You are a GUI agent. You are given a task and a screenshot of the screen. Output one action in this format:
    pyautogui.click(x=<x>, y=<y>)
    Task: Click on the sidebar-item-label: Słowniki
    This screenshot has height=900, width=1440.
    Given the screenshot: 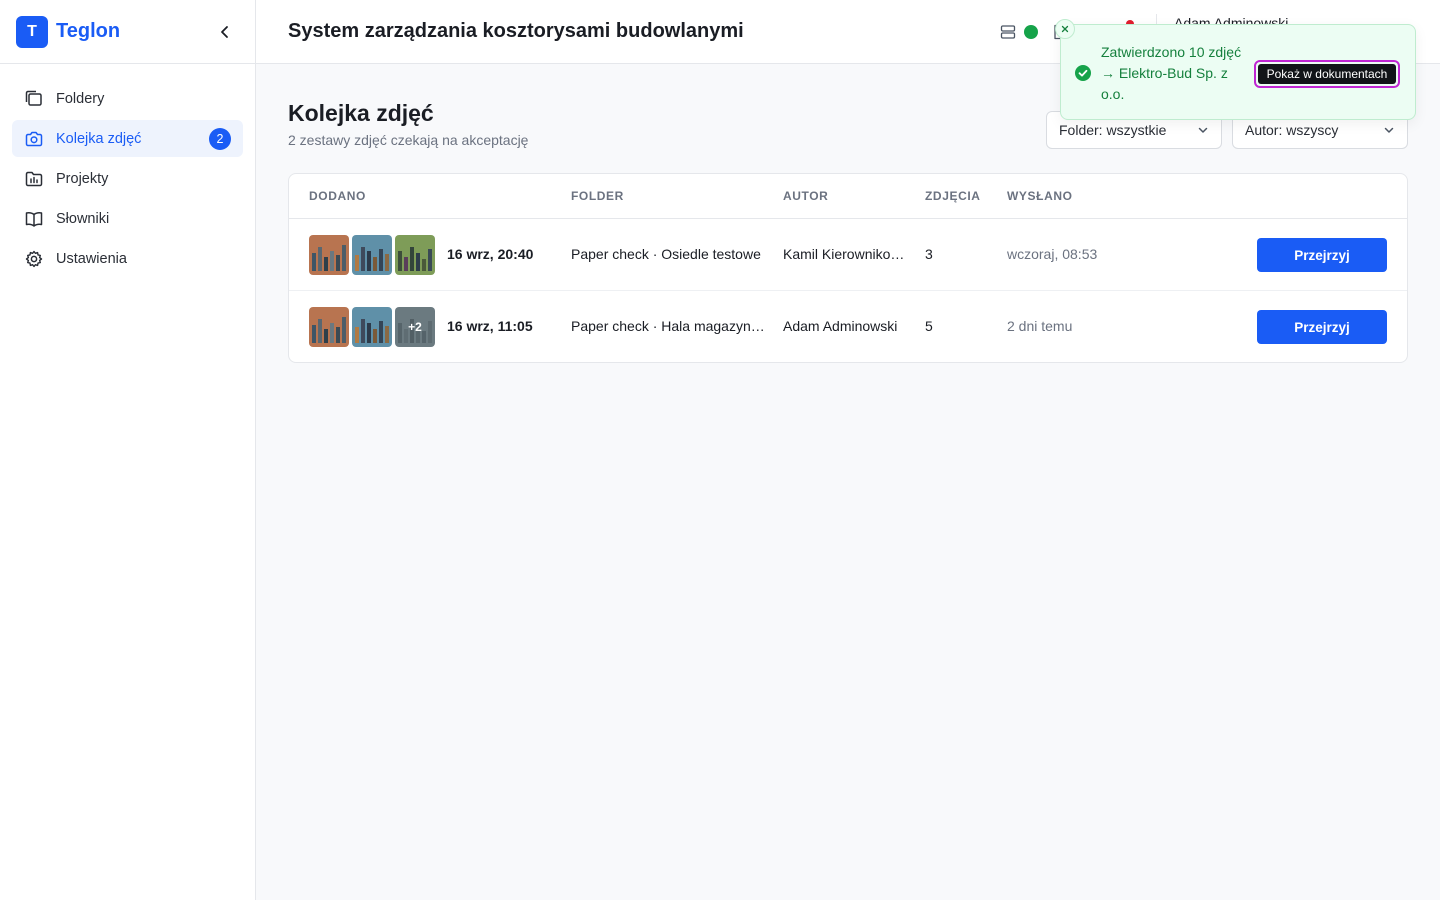 What is the action you would take?
    pyautogui.click(x=83, y=218)
    